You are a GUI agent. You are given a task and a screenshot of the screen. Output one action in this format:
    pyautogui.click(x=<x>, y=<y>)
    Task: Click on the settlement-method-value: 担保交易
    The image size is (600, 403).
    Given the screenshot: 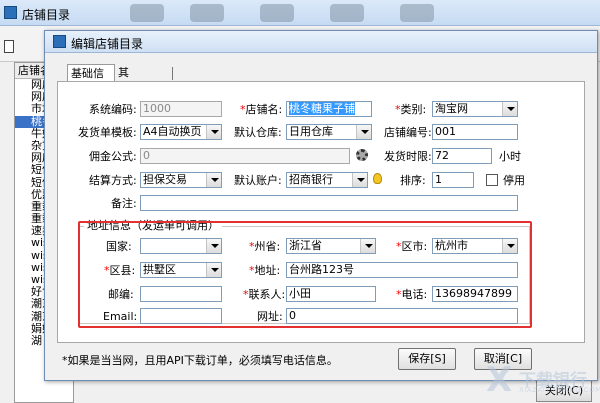 What is the action you would take?
    pyautogui.click(x=165, y=179)
    